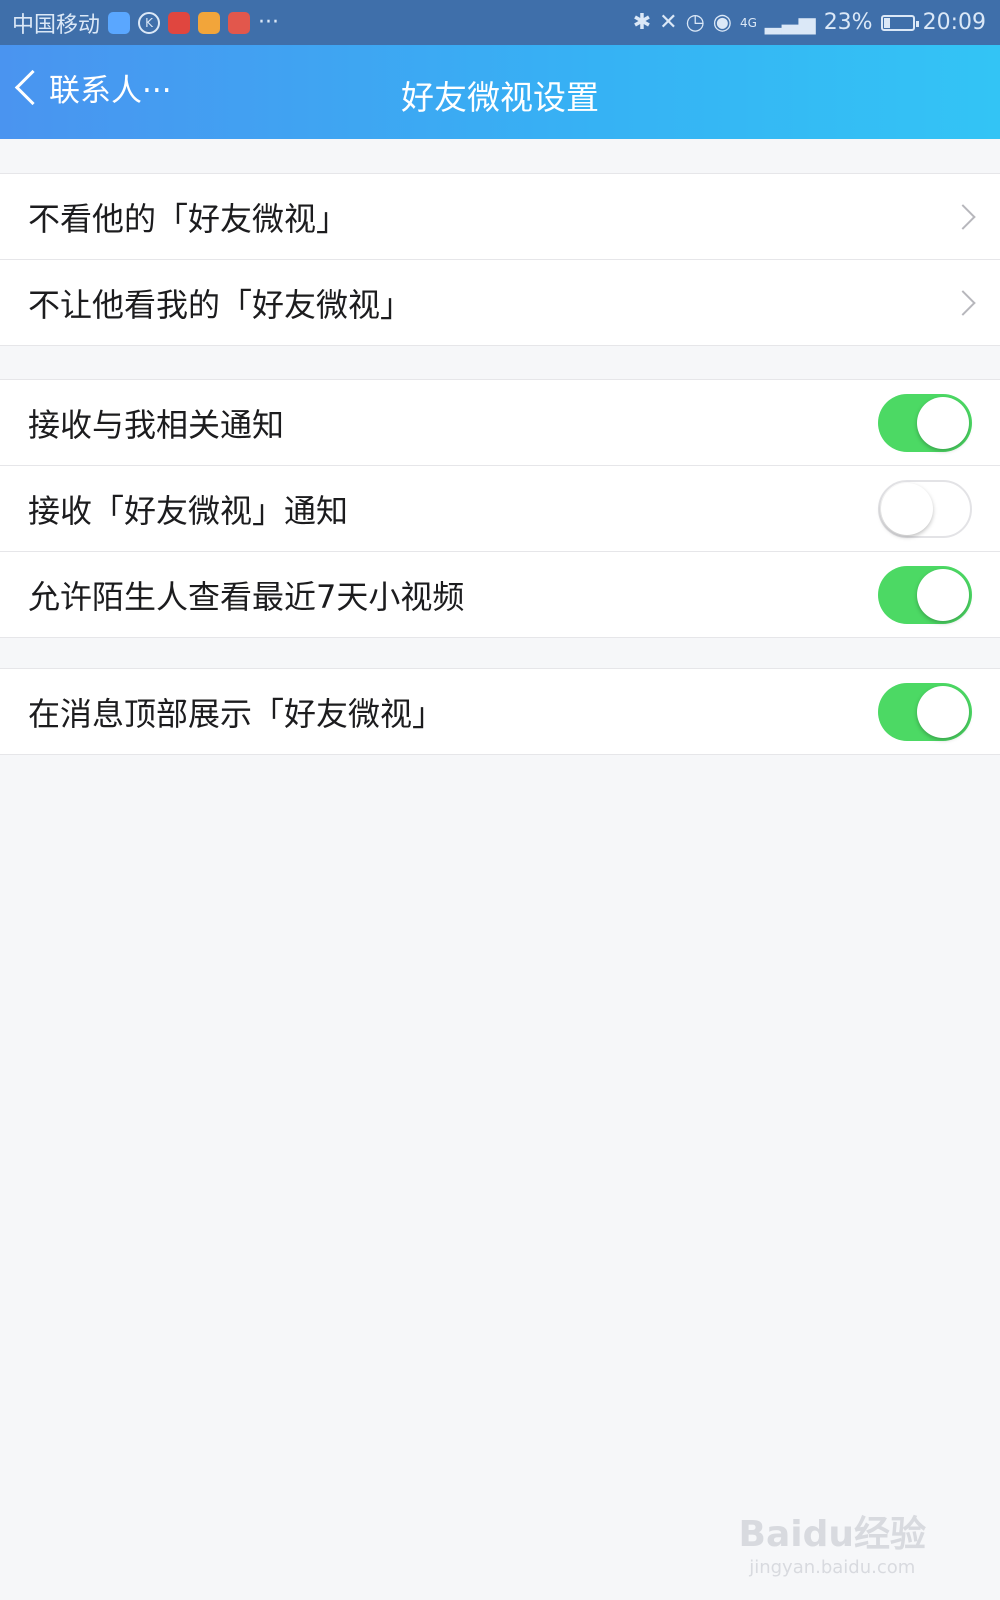 The width and height of the screenshot is (1000, 1600). Describe the element at coordinates (886, 22) in the screenshot. I see `battery-fill` at that location.